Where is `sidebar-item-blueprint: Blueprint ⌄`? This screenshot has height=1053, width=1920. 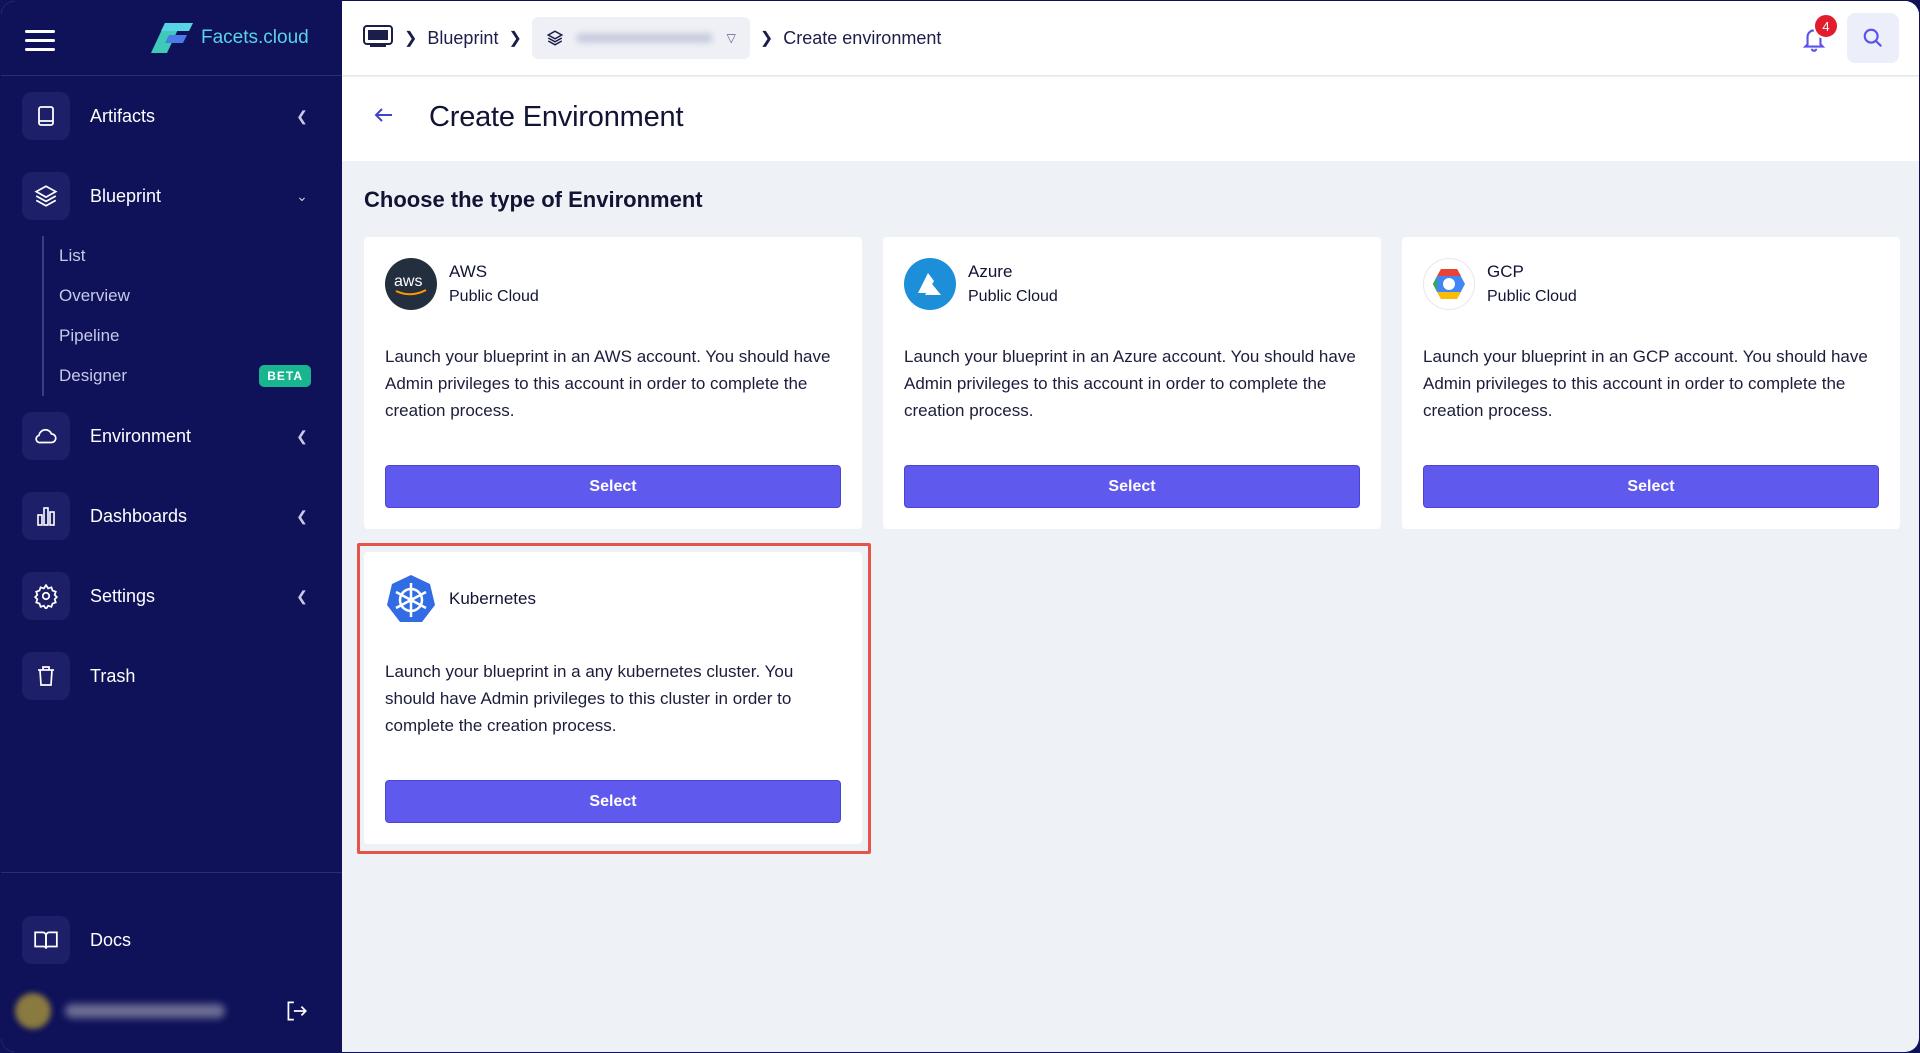 sidebar-item-blueprint: Blueprint ⌄ is located at coordinates (172, 196).